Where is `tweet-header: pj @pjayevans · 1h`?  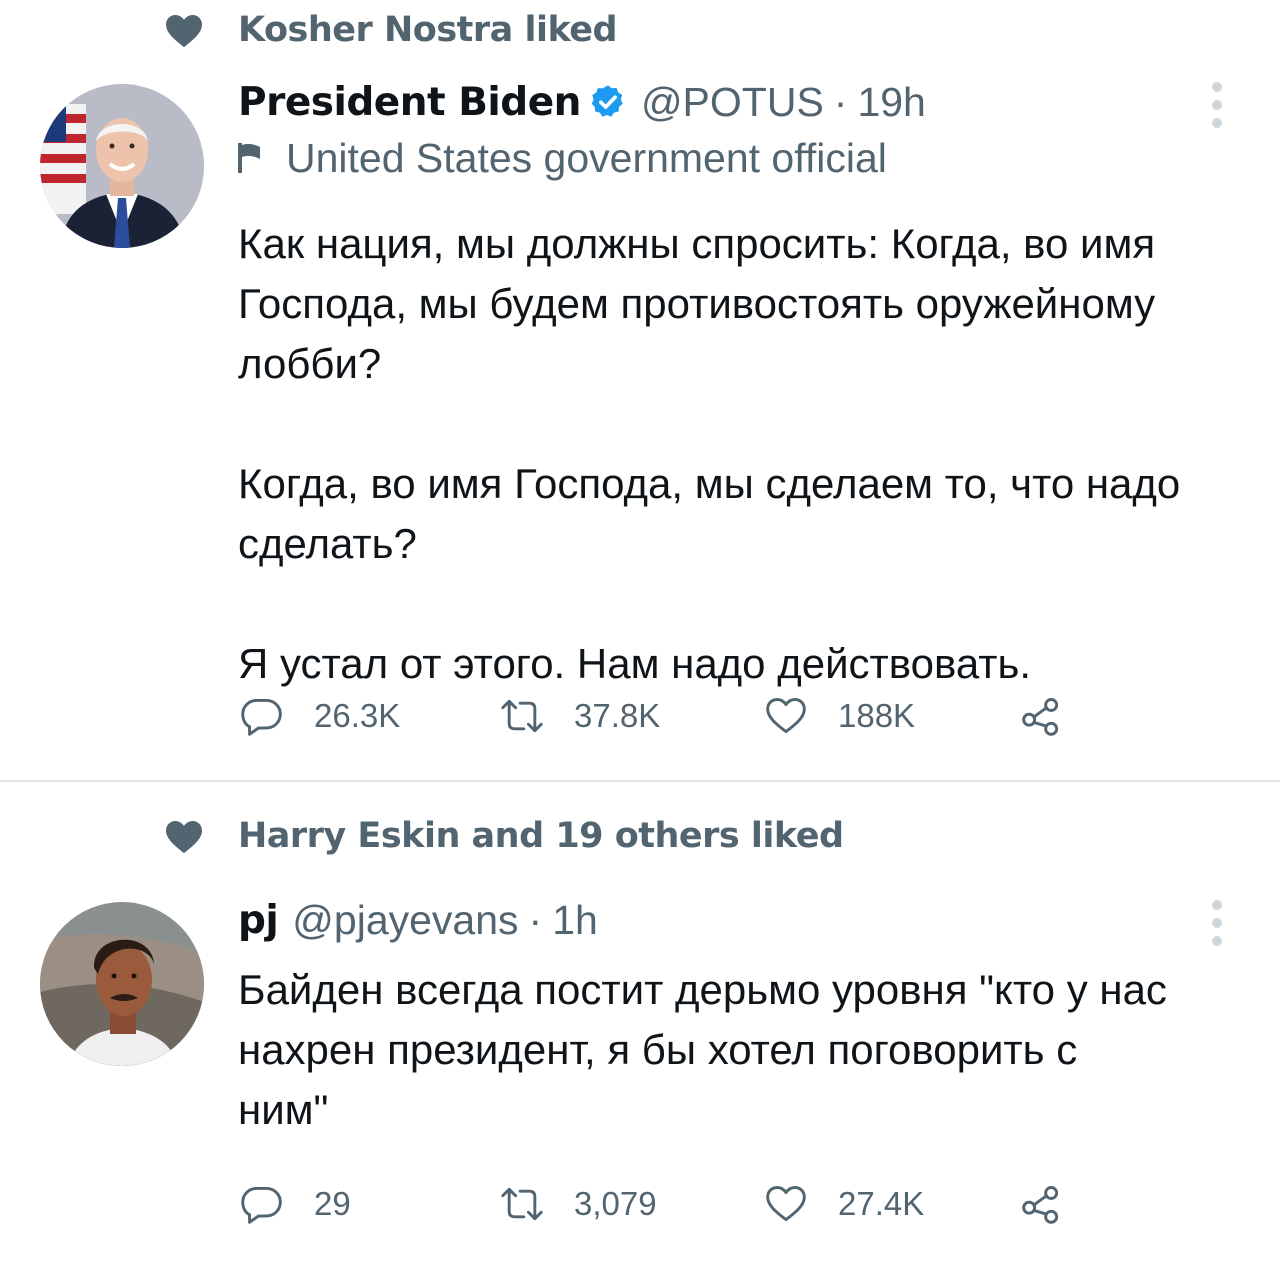
tweet-header: pj @pjayevans · 1h is located at coordinates (718, 920).